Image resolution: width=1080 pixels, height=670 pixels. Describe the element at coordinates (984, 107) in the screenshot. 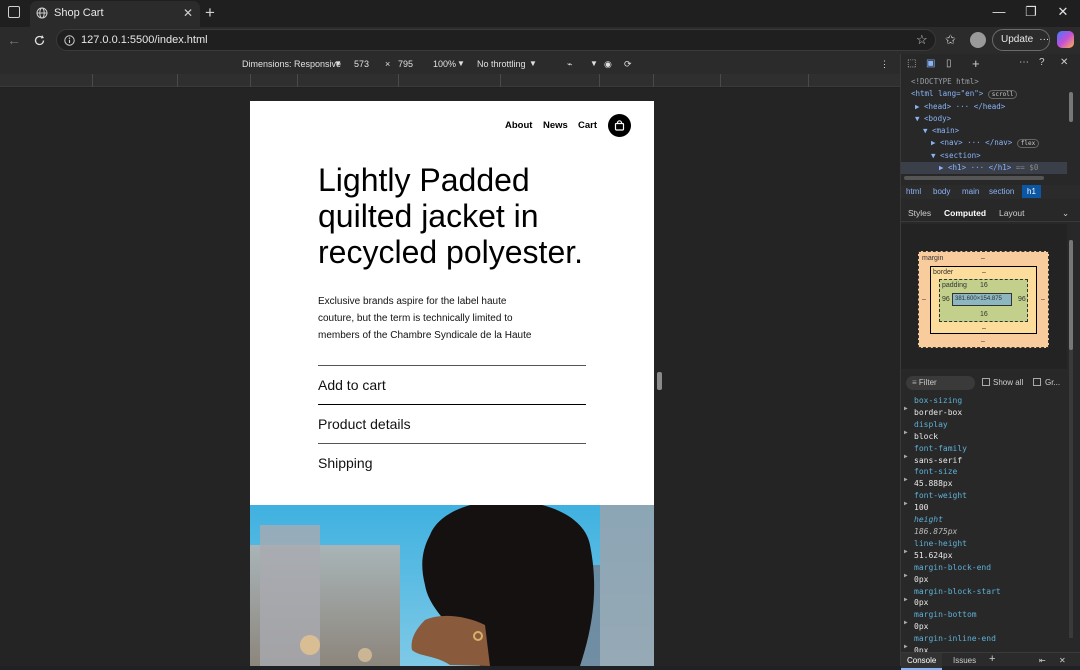

I see `dom-node-head: ▶ <head> ··· </head>` at that location.